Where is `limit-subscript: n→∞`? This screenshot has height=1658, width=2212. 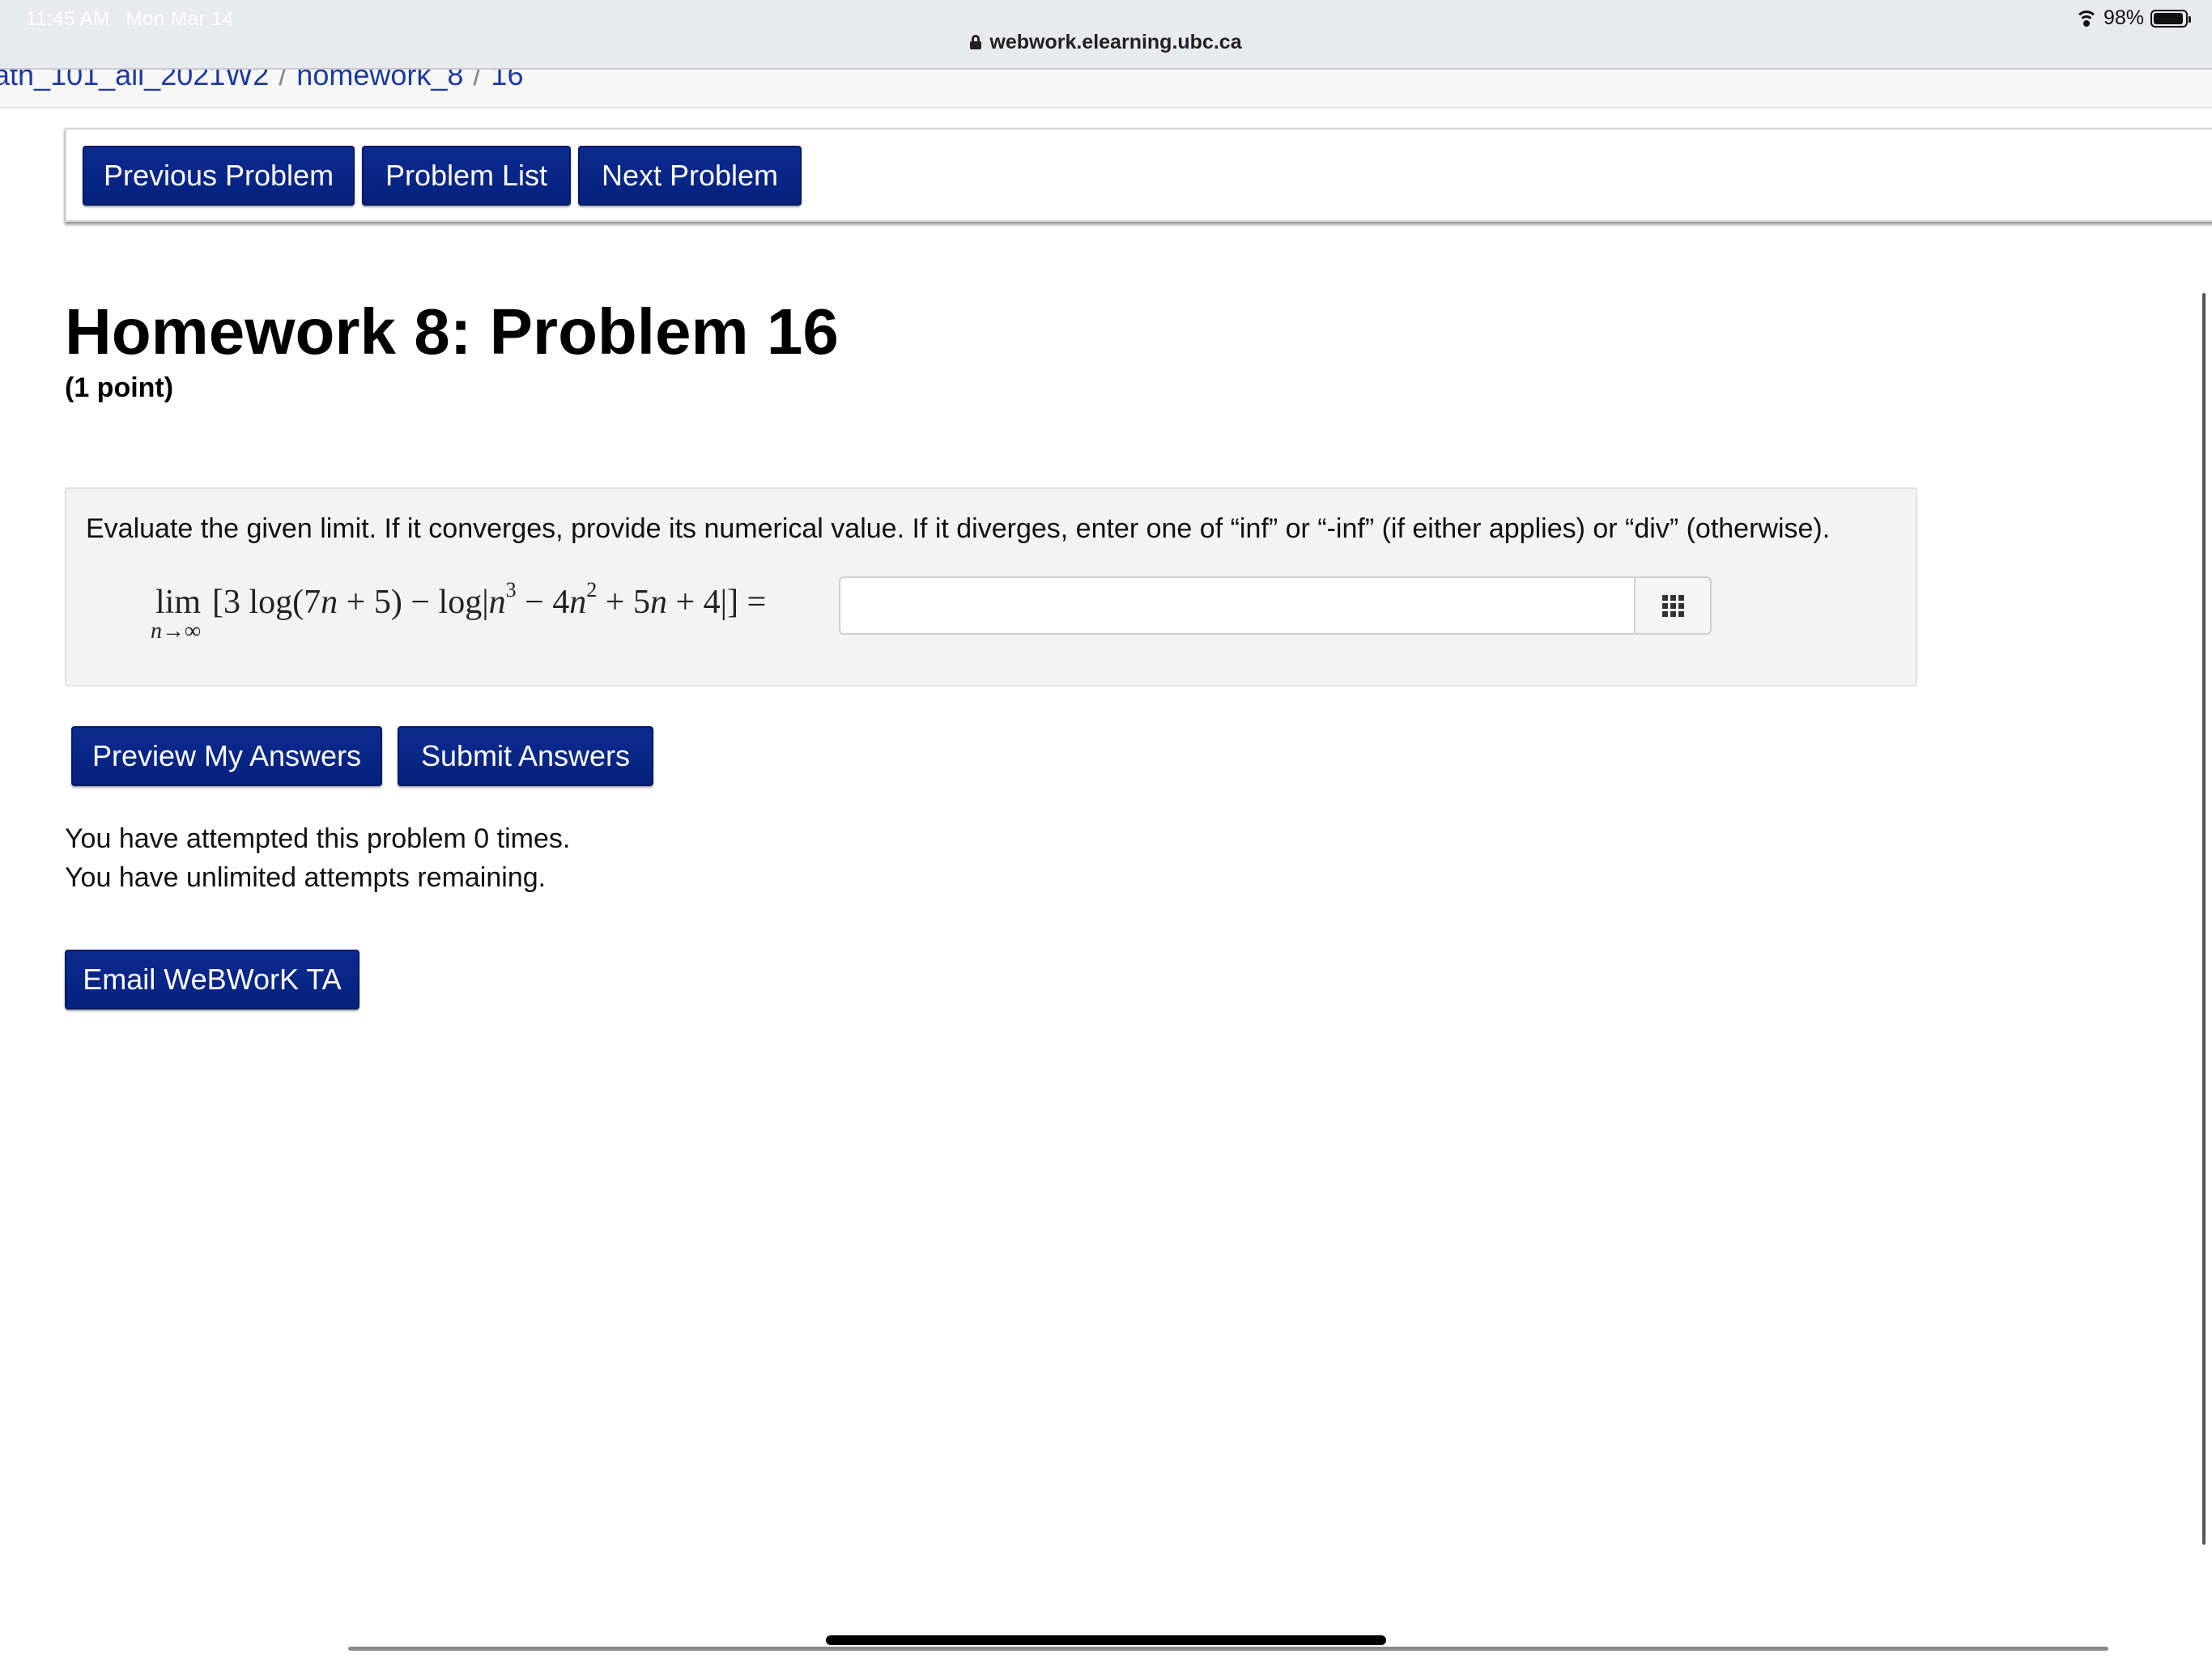 limit-subscript: n→∞ is located at coordinates (176, 631).